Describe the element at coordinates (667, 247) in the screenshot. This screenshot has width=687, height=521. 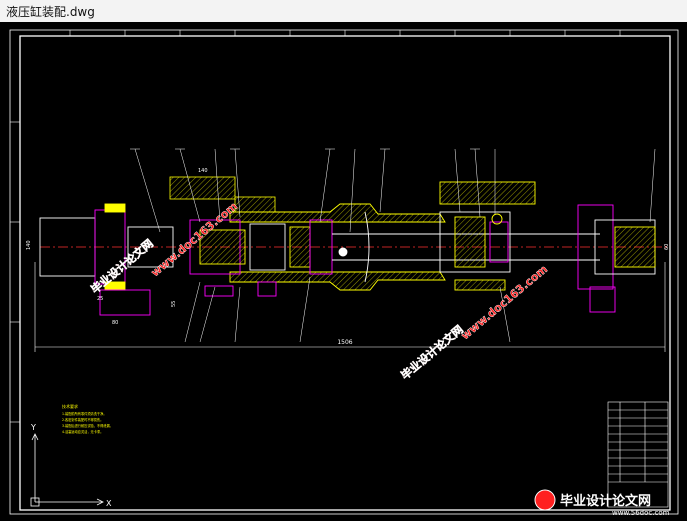
I see `dim-right-dia-label: 60` at that location.